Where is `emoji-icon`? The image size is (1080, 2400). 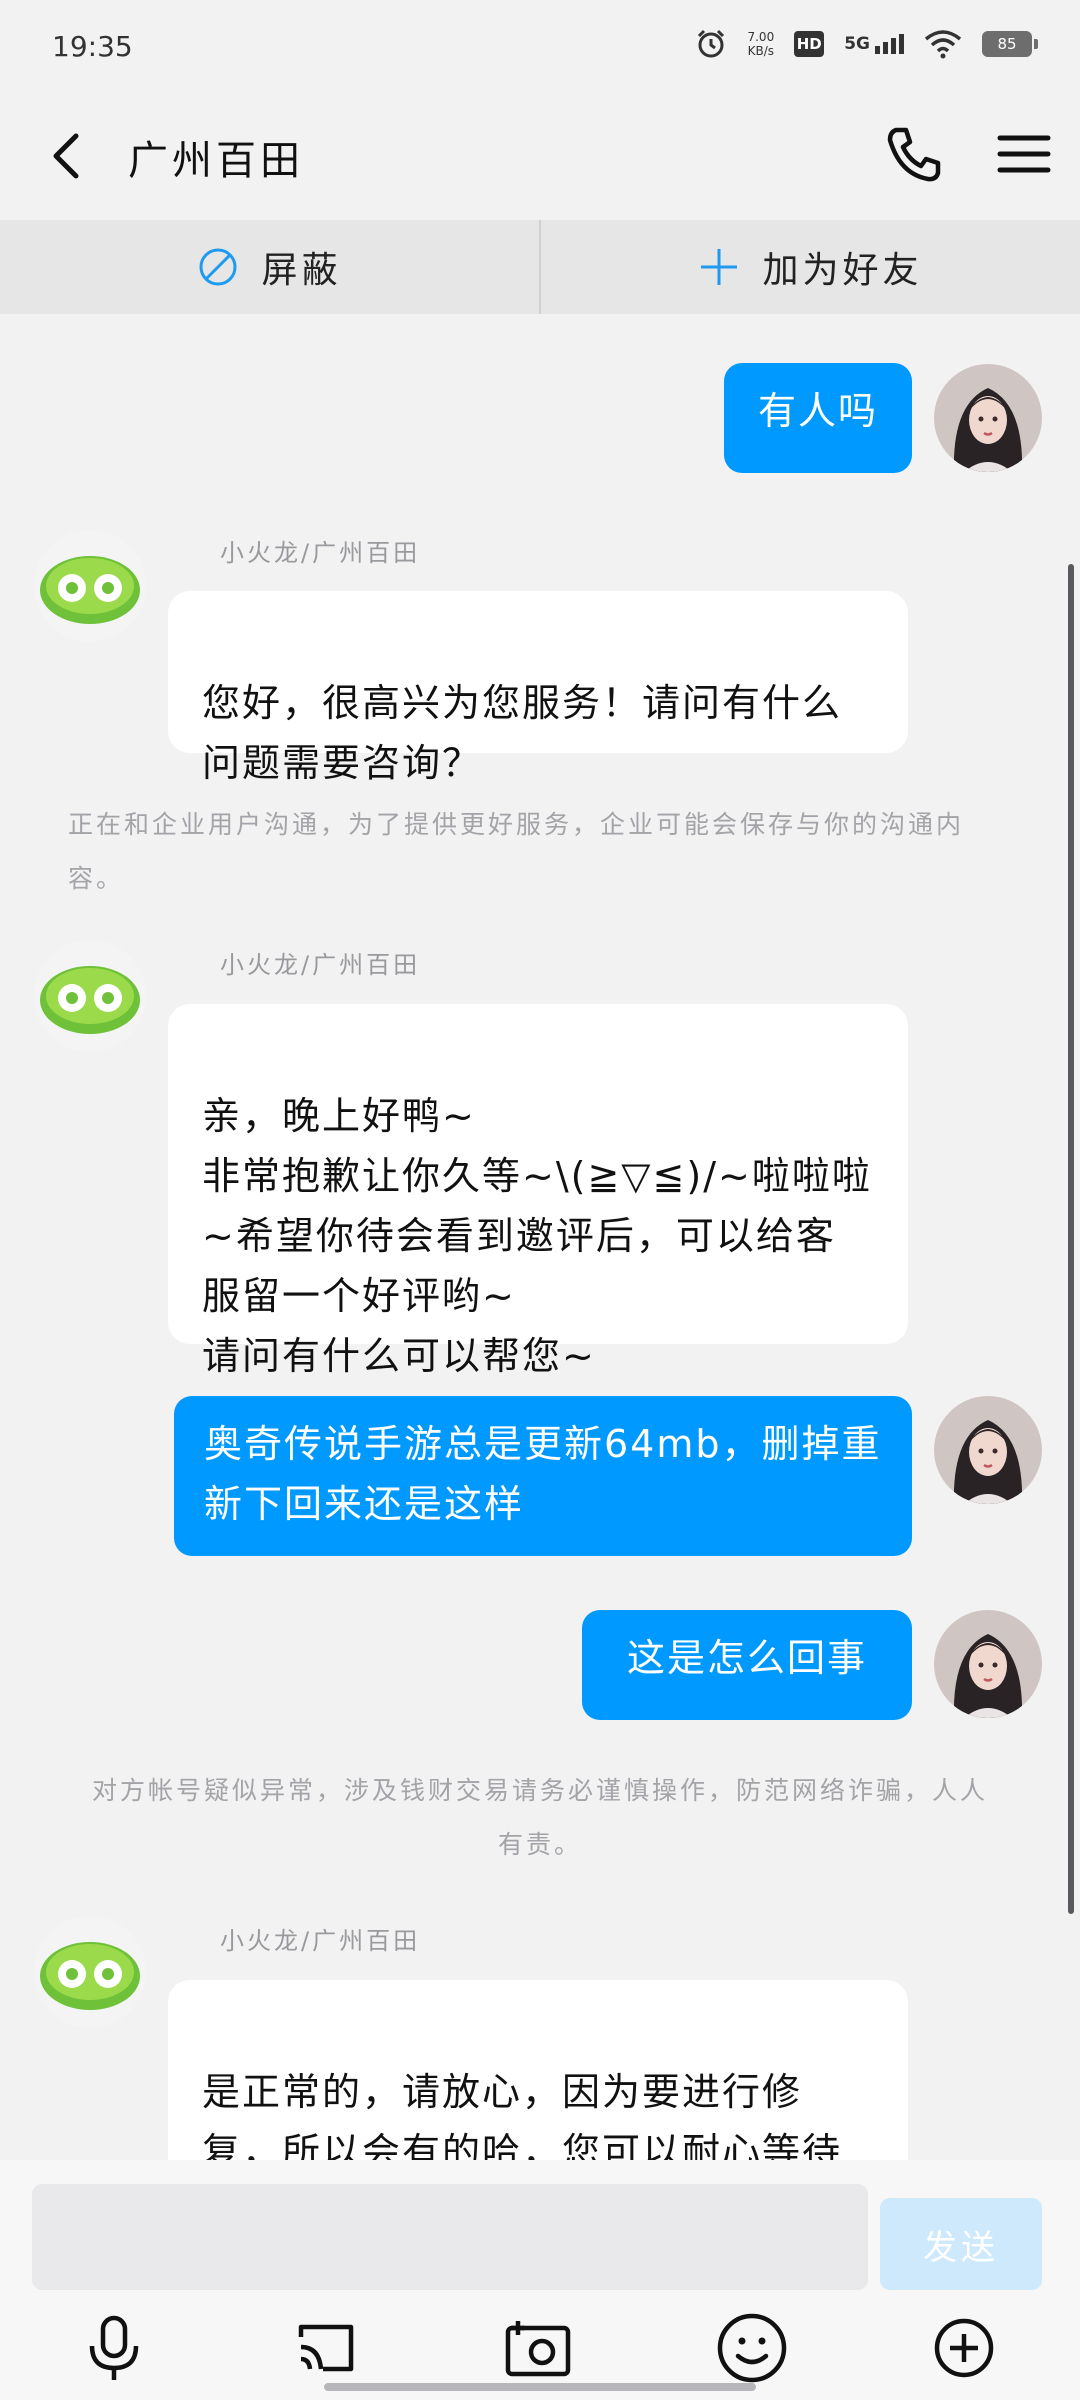
emoji-icon is located at coordinates (752, 2348).